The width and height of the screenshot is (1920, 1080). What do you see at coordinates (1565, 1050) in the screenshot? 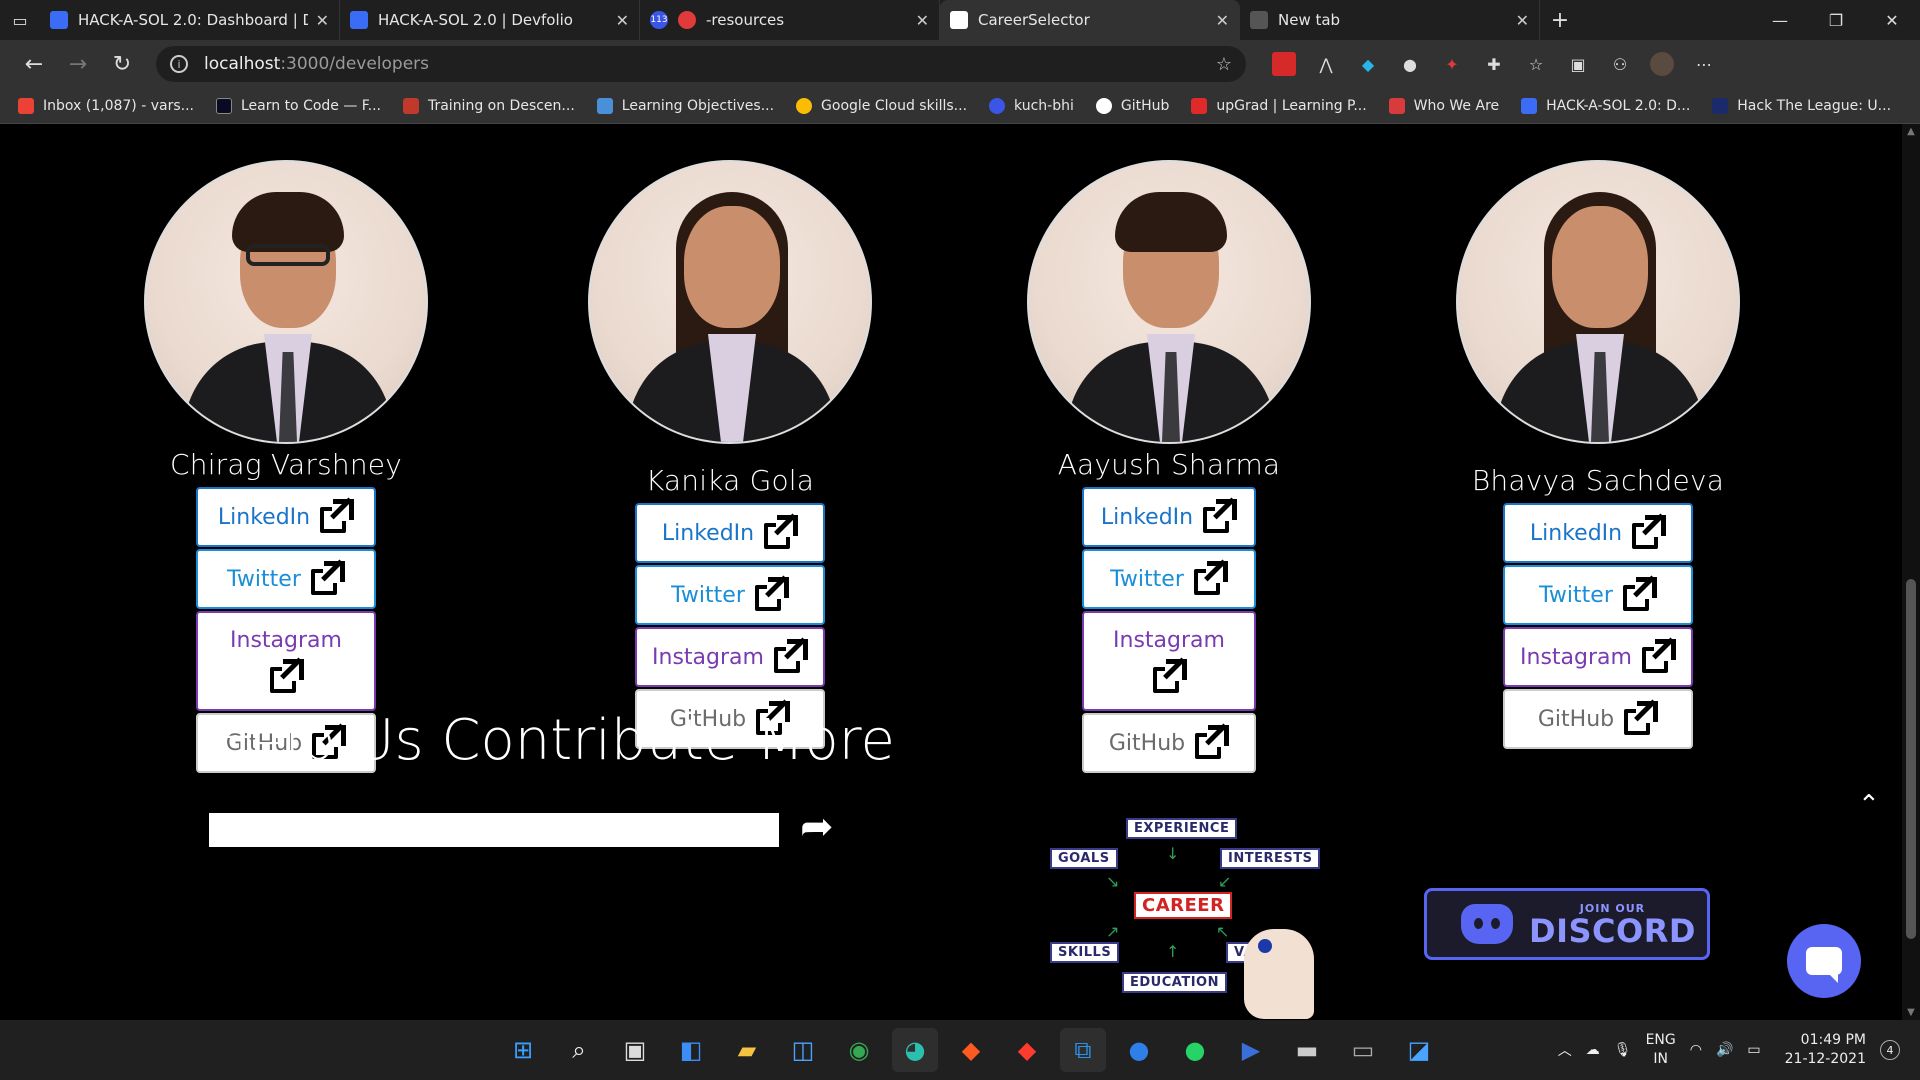
I see `chevron-up-icon: ︿` at bounding box center [1565, 1050].